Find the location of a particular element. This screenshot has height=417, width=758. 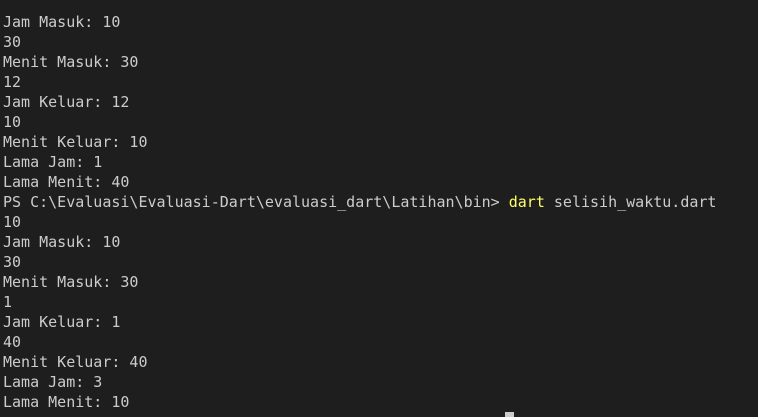

command-args: selisih_waktu.dart is located at coordinates (630, 202).